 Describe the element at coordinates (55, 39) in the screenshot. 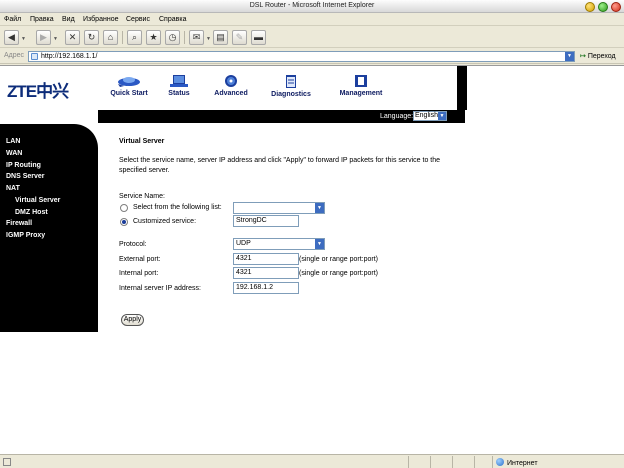

I see `forward-history-dropdown: ▼` at that location.